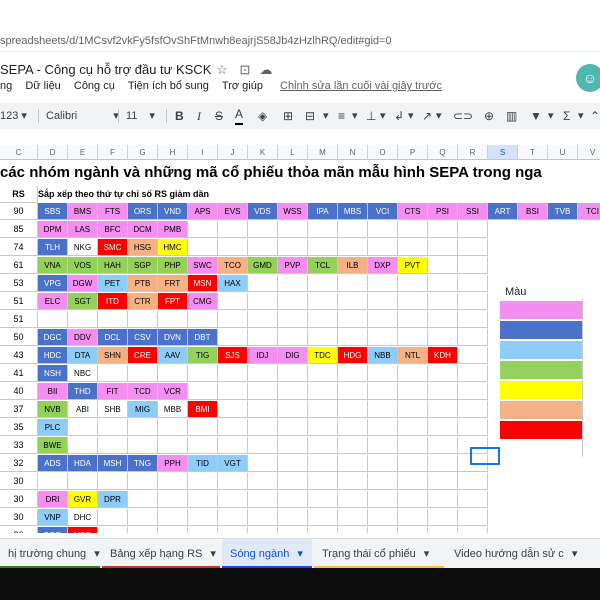 This screenshot has width=600, height=600. What do you see at coordinates (53, 152) in the screenshot?
I see `column-header-D: D` at bounding box center [53, 152].